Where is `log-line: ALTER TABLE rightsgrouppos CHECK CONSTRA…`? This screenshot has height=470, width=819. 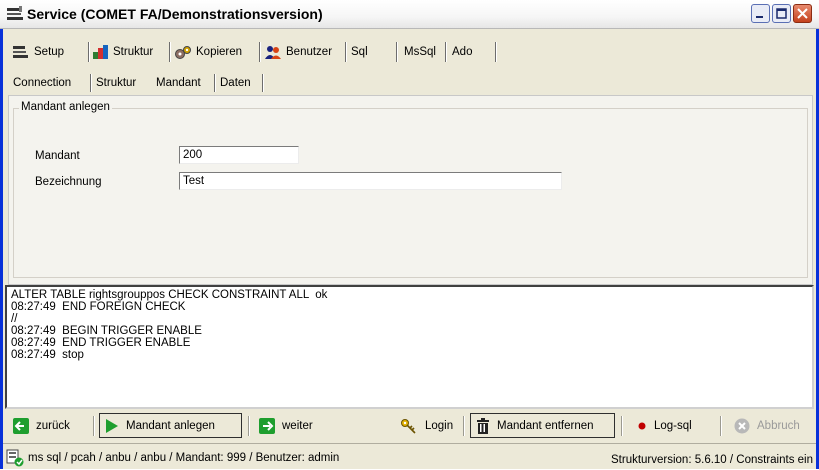 log-line: ALTER TABLE rightsgrouppos CHECK CONSTRA… is located at coordinates (169, 295).